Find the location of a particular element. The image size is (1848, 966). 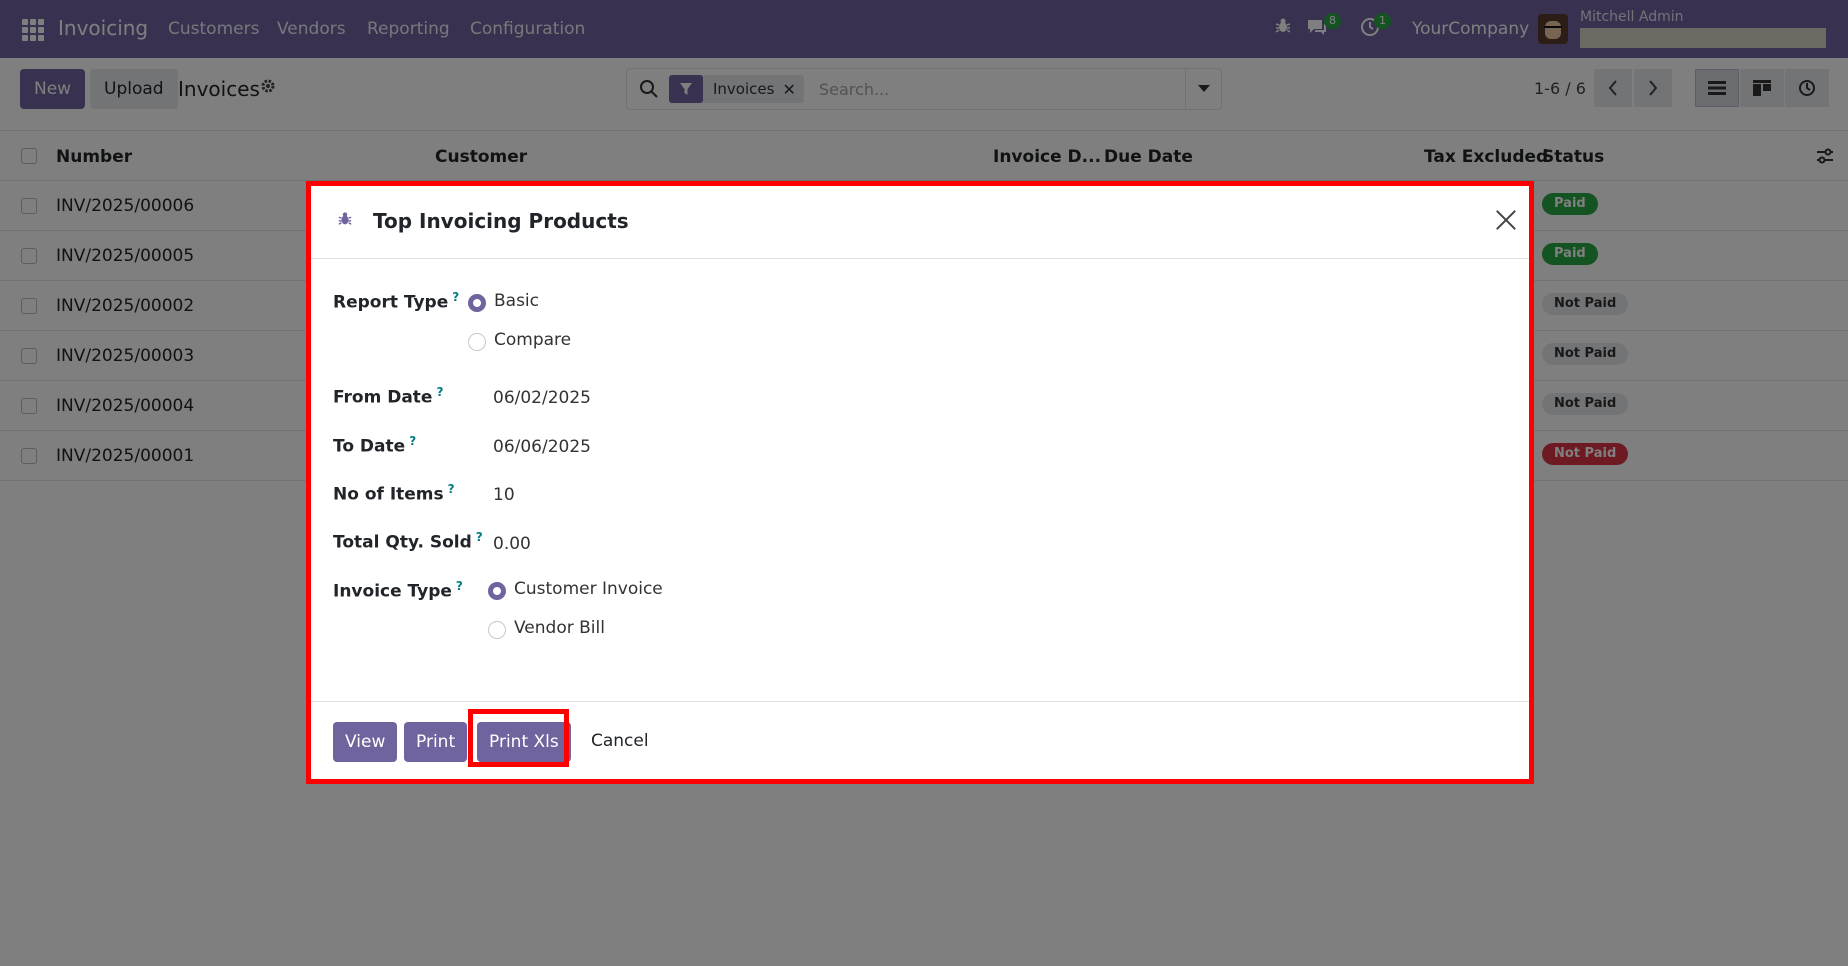

invoice-type-customer-label: Customer Invoice is located at coordinates (588, 589).